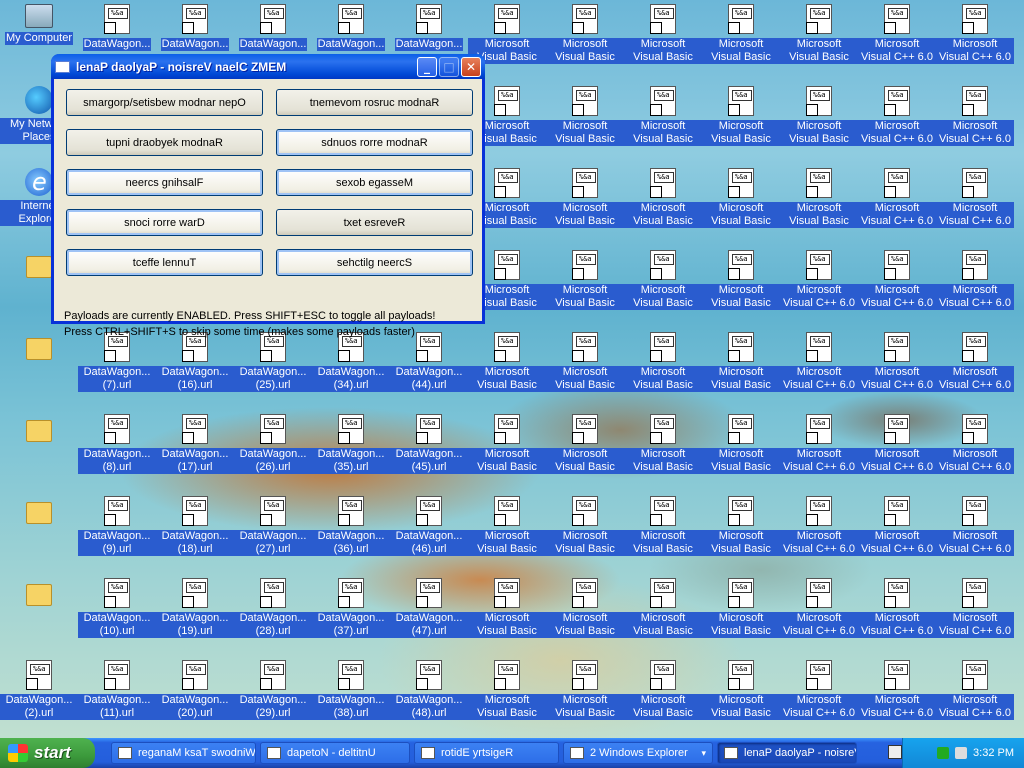 This screenshot has height=768, width=1024. What do you see at coordinates (993, 753) in the screenshot?
I see `clock: 3:32 PM` at bounding box center [993, 753].